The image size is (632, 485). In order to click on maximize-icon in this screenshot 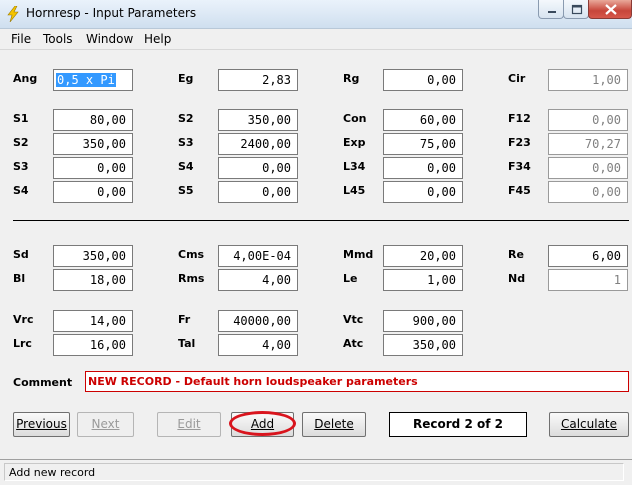, I will do `click(577, 9)`.